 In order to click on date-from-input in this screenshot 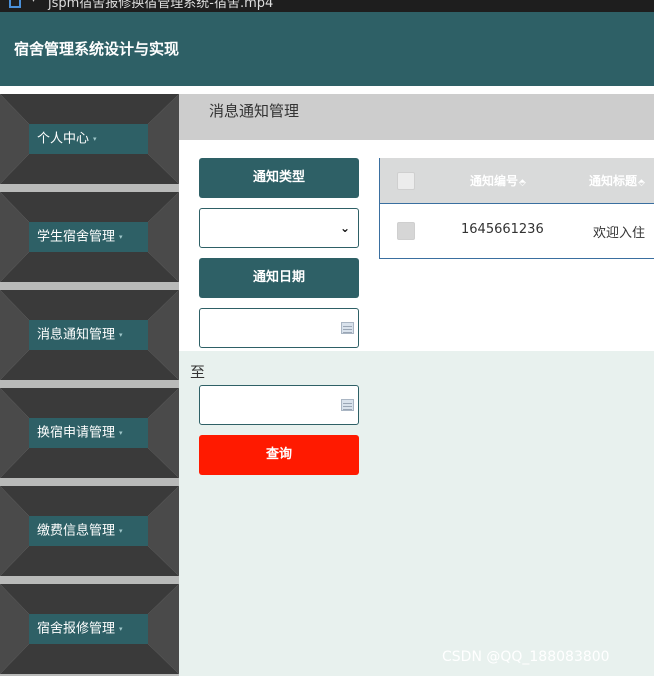, I will do `click(279, 328)`.